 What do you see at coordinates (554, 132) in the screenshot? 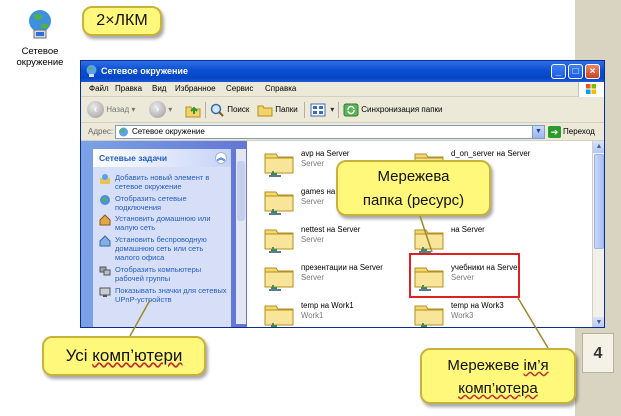
I see `go-arrow-icon: ➔` at bounding box center [554, 132].